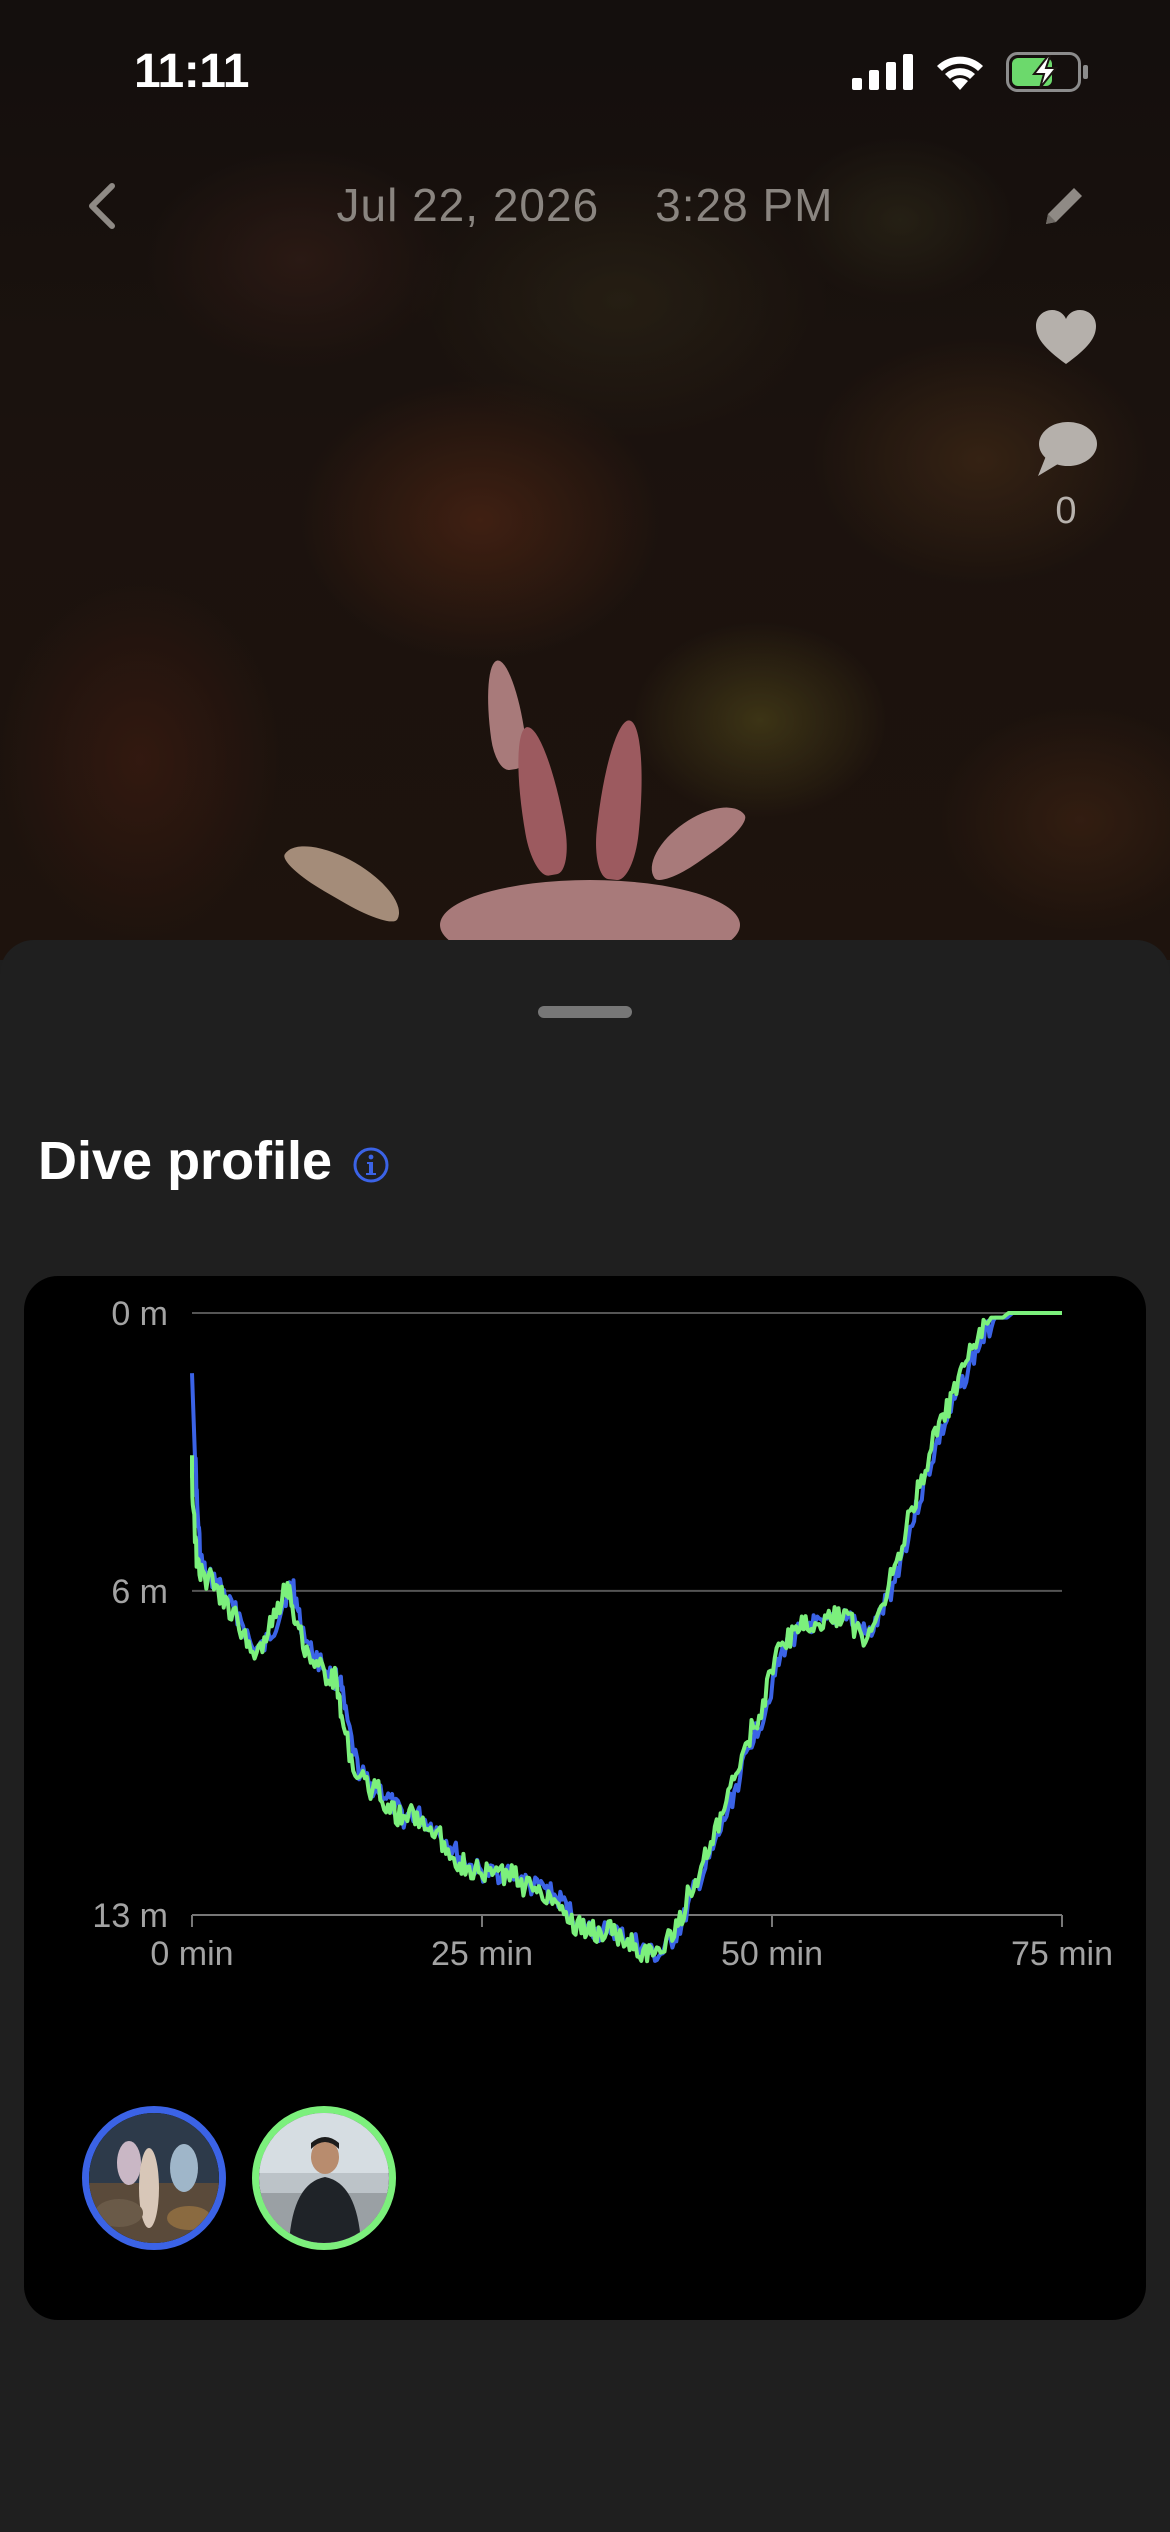  I want to click on dive-date: Jul 22, 2026, so click(468, 205).